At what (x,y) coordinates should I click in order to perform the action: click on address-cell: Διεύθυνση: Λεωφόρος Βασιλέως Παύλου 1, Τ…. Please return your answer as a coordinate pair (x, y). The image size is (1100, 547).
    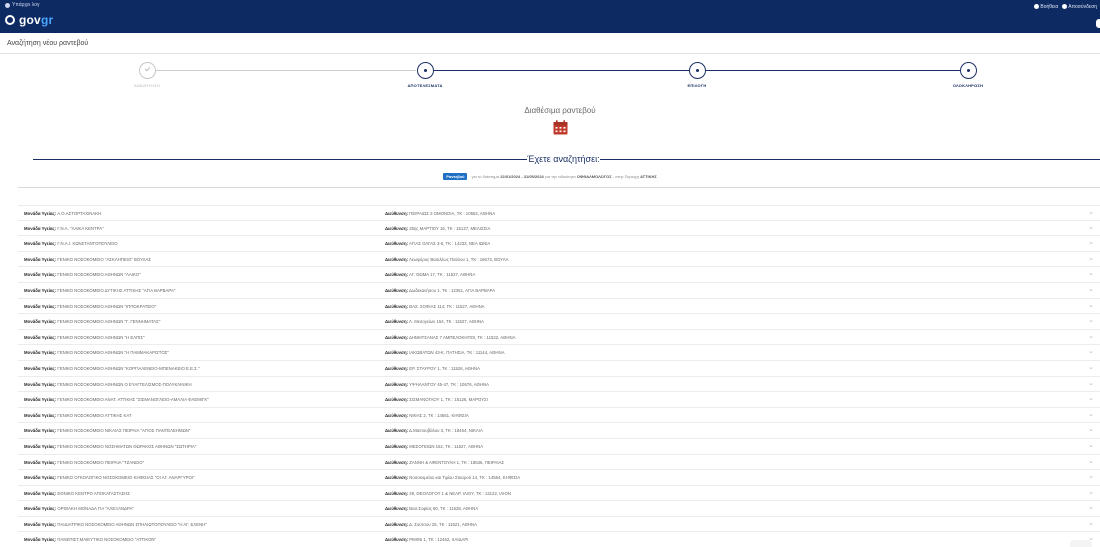
    Looking at the image, I should click on (446, 259).